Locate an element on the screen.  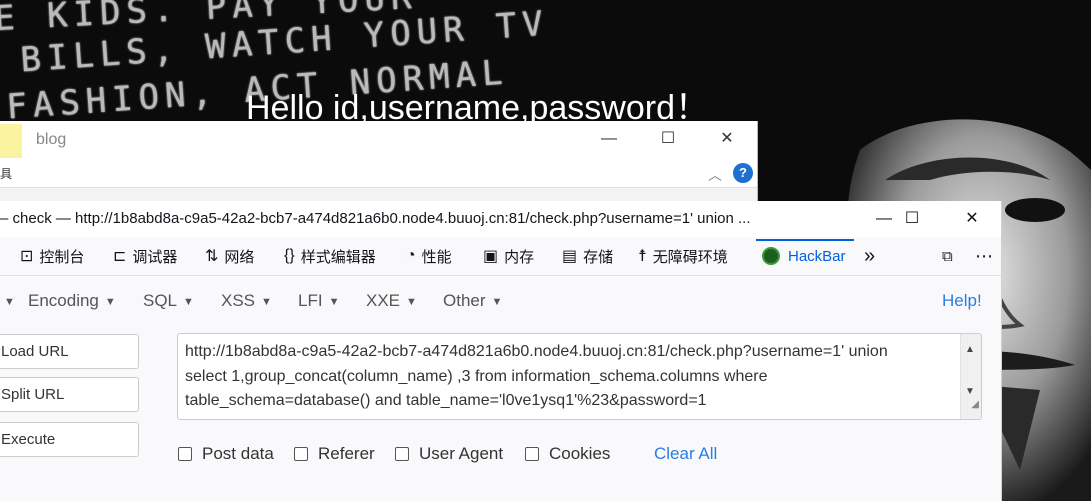
post-data-checkbox: Post data is located at coordinates (226, 454).